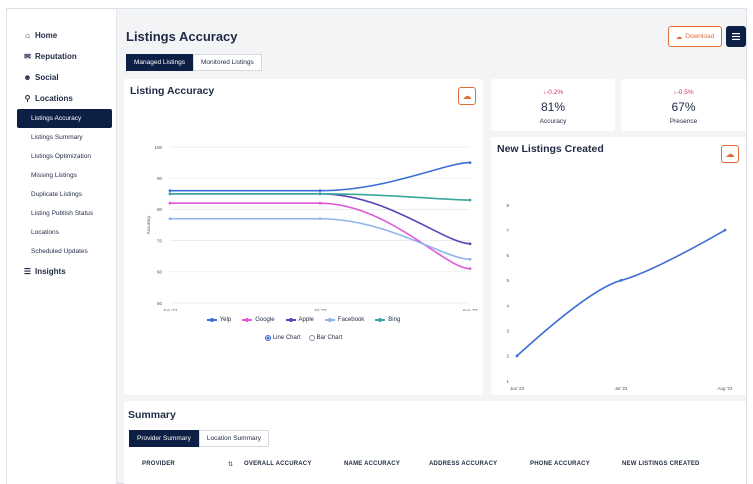  What do you see at coordinates (507, 205) in the screenshot?
I see `y-tick-label: 8` at bounding box center [507, 205].